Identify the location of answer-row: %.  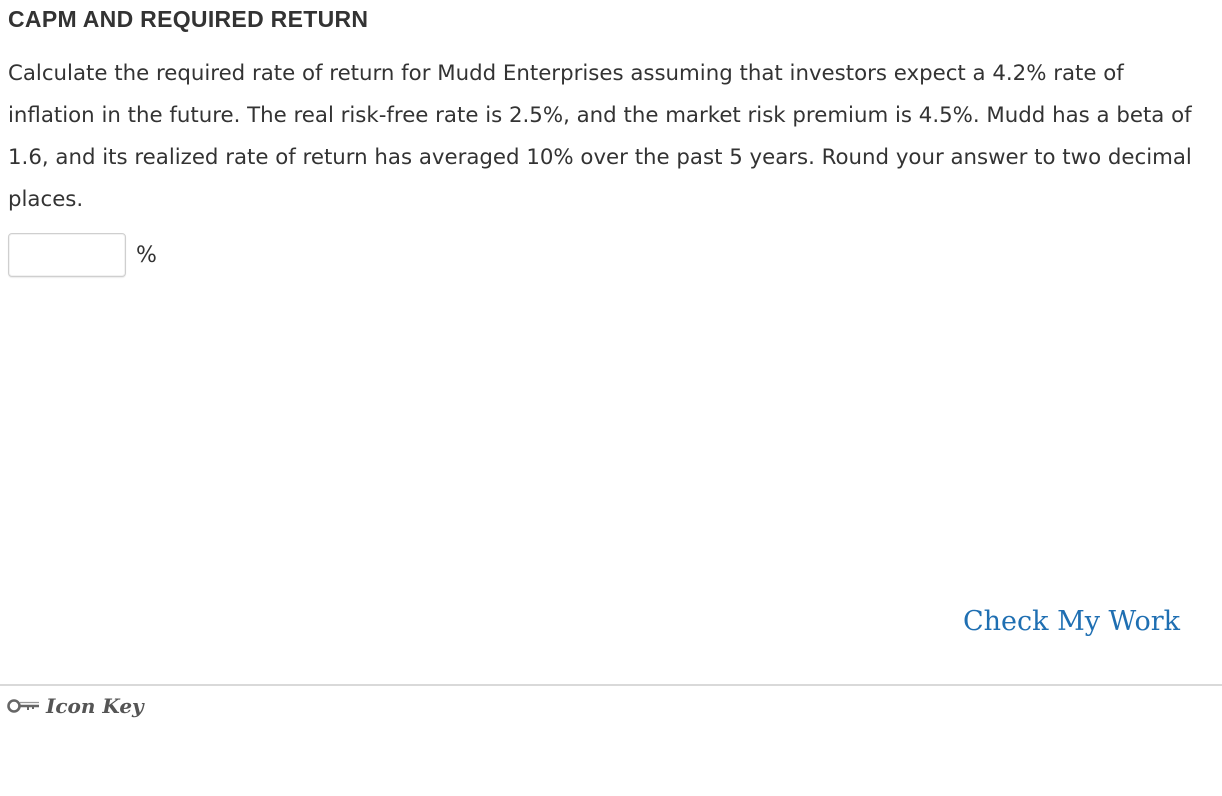
(82, 255).